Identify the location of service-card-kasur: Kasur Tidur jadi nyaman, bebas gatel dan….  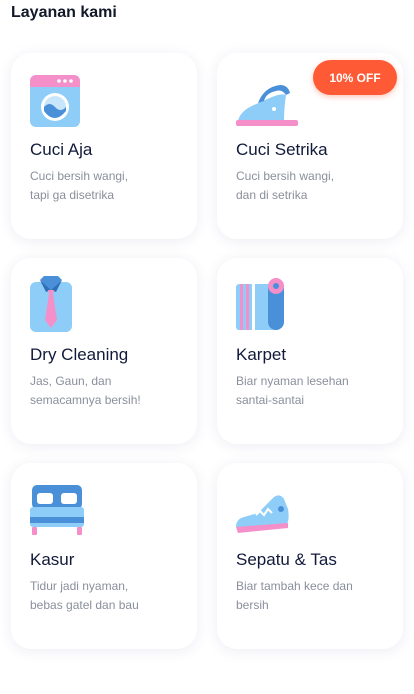
(104, 556).